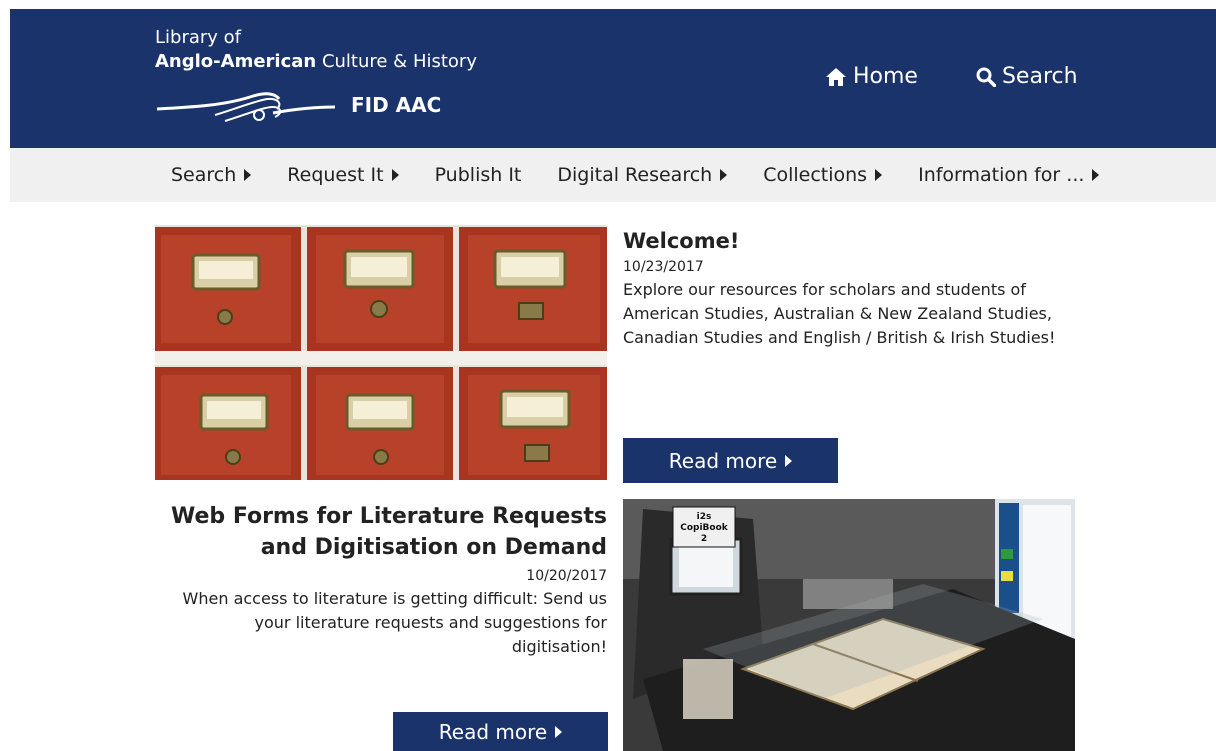 The image size is (1216, 751). I want to click on menu-item-label: Publish It, so click(478, 175).